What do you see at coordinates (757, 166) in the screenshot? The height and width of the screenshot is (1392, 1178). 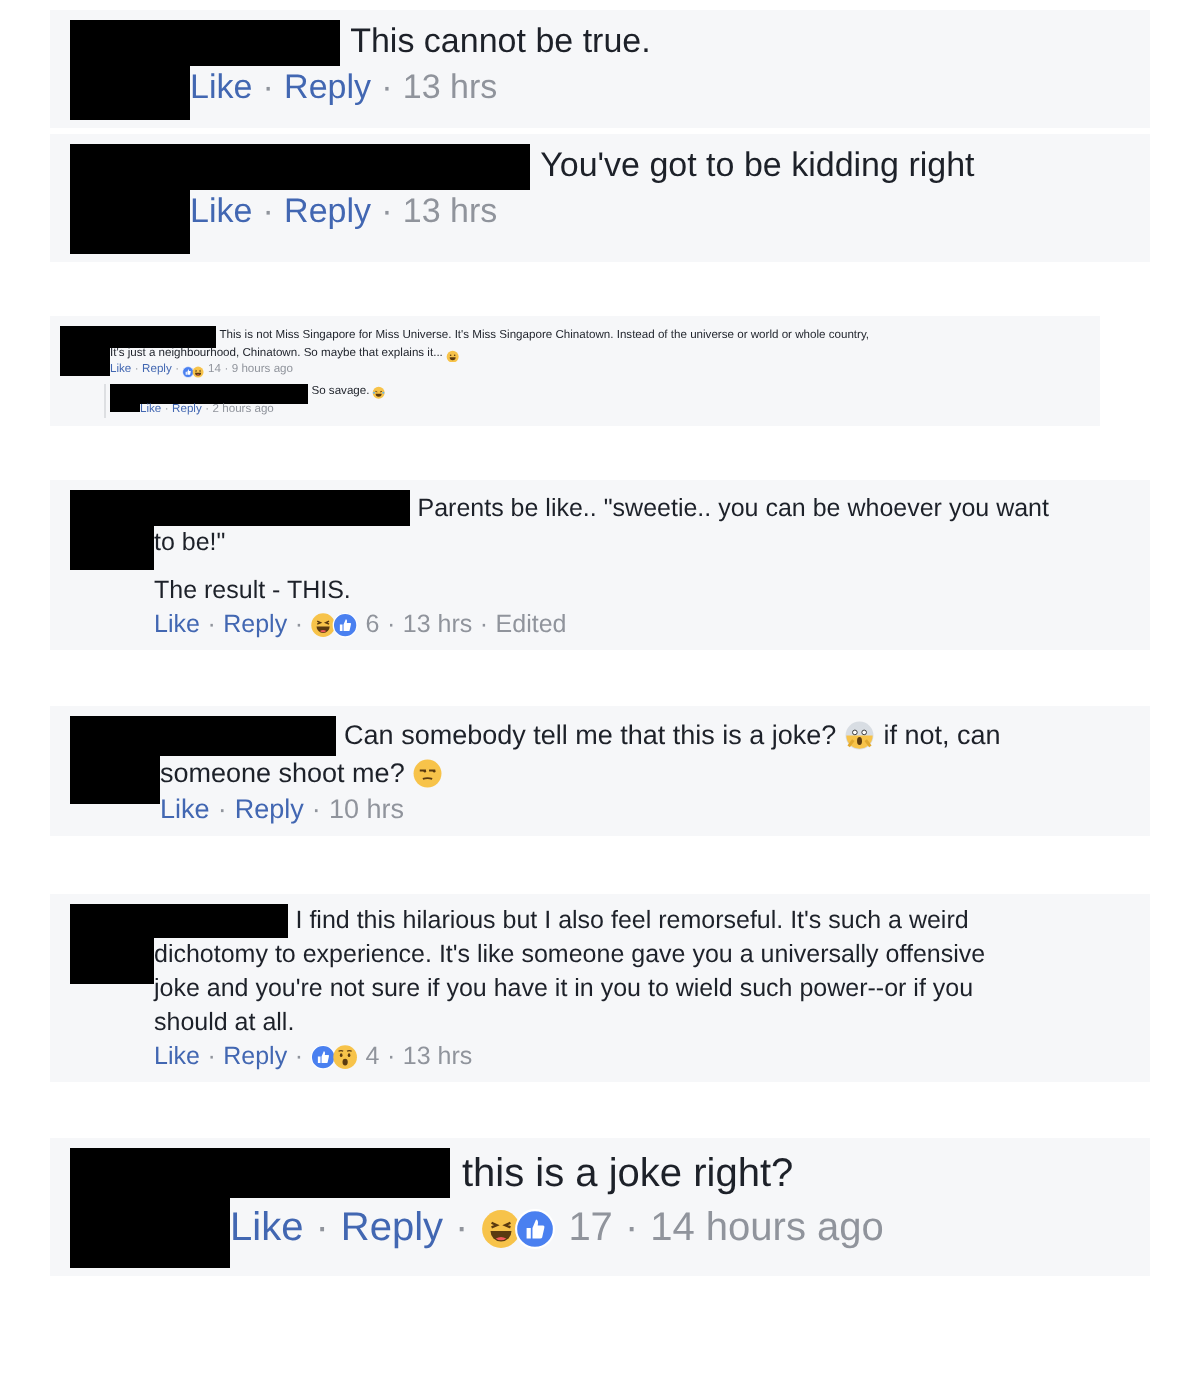 I see `comment-text: You've got to be kidding right` at bounding box center [757, 166].